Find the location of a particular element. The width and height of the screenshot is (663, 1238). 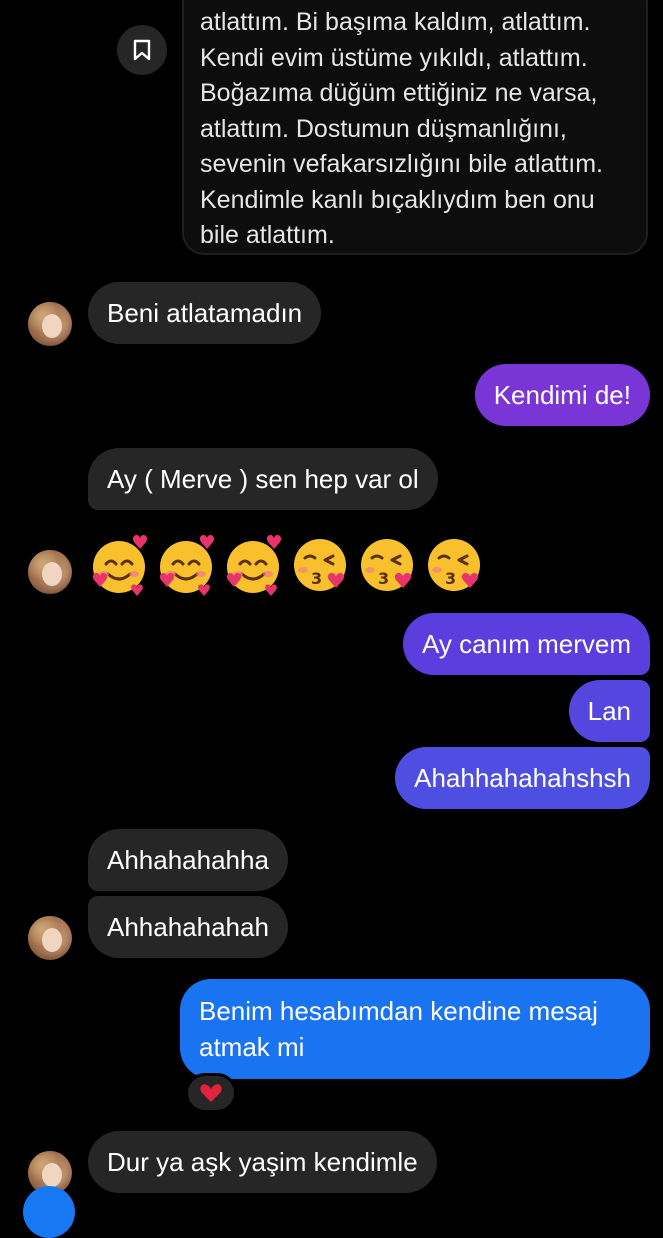

message-incoming: Dur ya aşk yaşim kendimle is located at coordinates (262, 1162).